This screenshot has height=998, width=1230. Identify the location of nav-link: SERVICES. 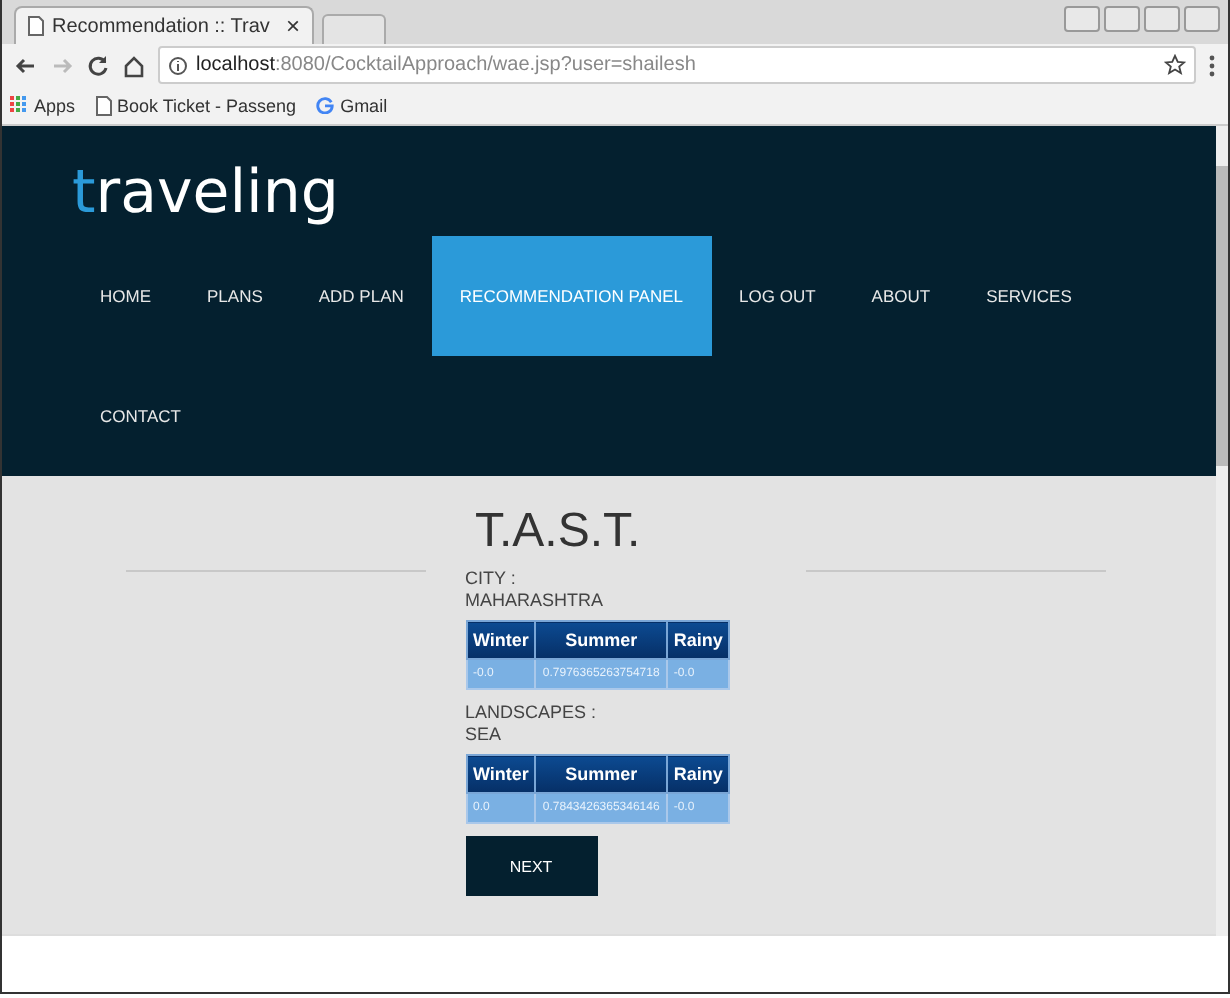
(1029, 296).